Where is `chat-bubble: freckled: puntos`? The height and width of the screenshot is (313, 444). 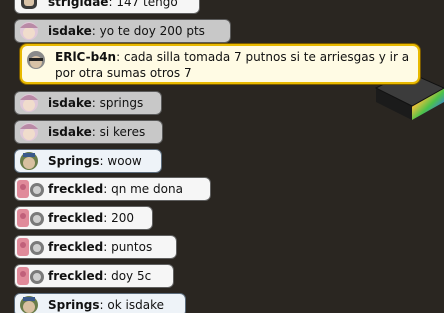 chat-bubble: freckled: puntos is located at coordinates (95, 247).